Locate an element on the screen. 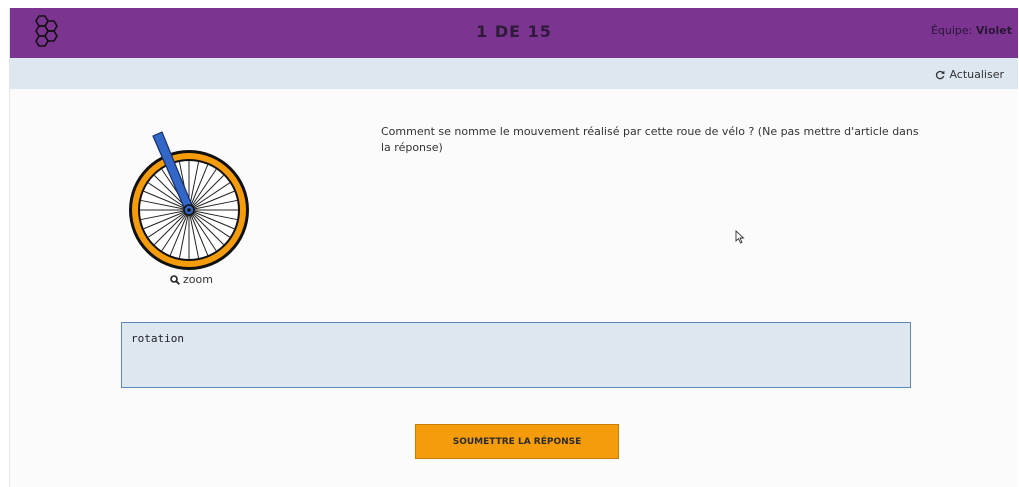 The height and width of the screenshot is (487, 1019). refresh-button: Actualiser is located at coordinates (969, 74).